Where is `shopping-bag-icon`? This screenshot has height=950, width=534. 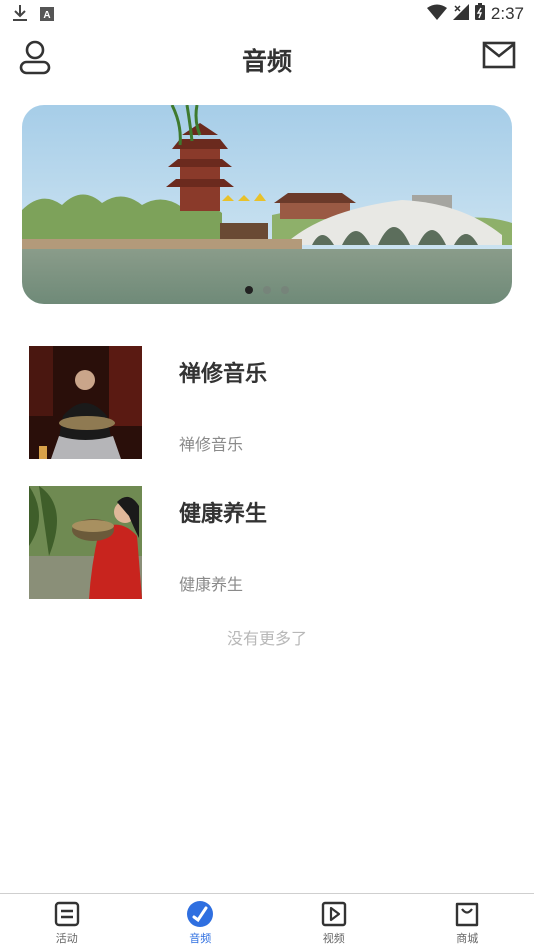 shopping-bag-icon is located at coordinates (467, 914).